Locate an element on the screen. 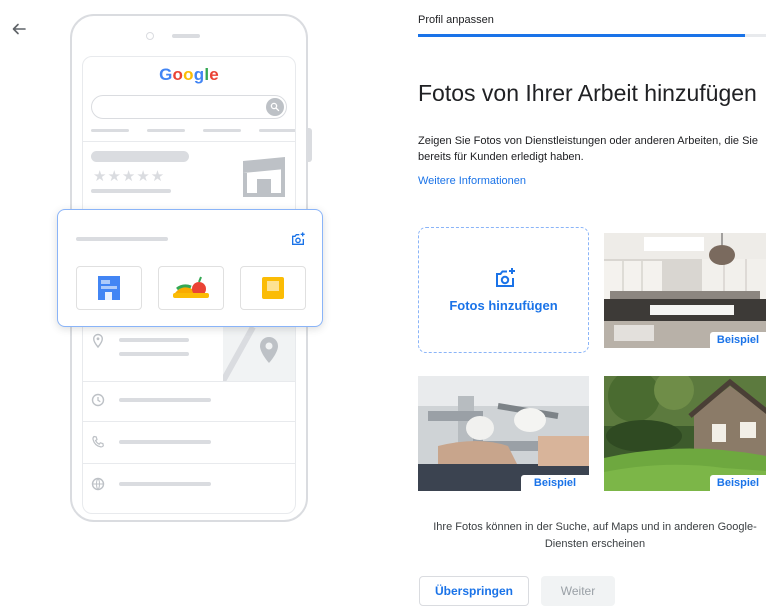 Image resolution: width=766 pixels, height=606 pixels. food-icon is located at coordinates (191, 287).